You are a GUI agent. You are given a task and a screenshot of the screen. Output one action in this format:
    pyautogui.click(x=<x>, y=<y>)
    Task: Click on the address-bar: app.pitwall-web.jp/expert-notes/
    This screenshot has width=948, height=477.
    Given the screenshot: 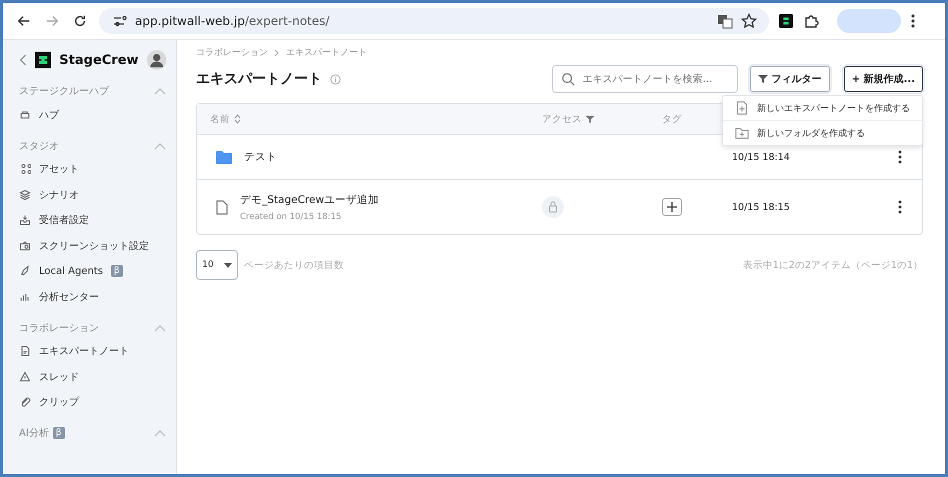 What is the action you would take?
    pyautogui.click(x=434, y=21)
    